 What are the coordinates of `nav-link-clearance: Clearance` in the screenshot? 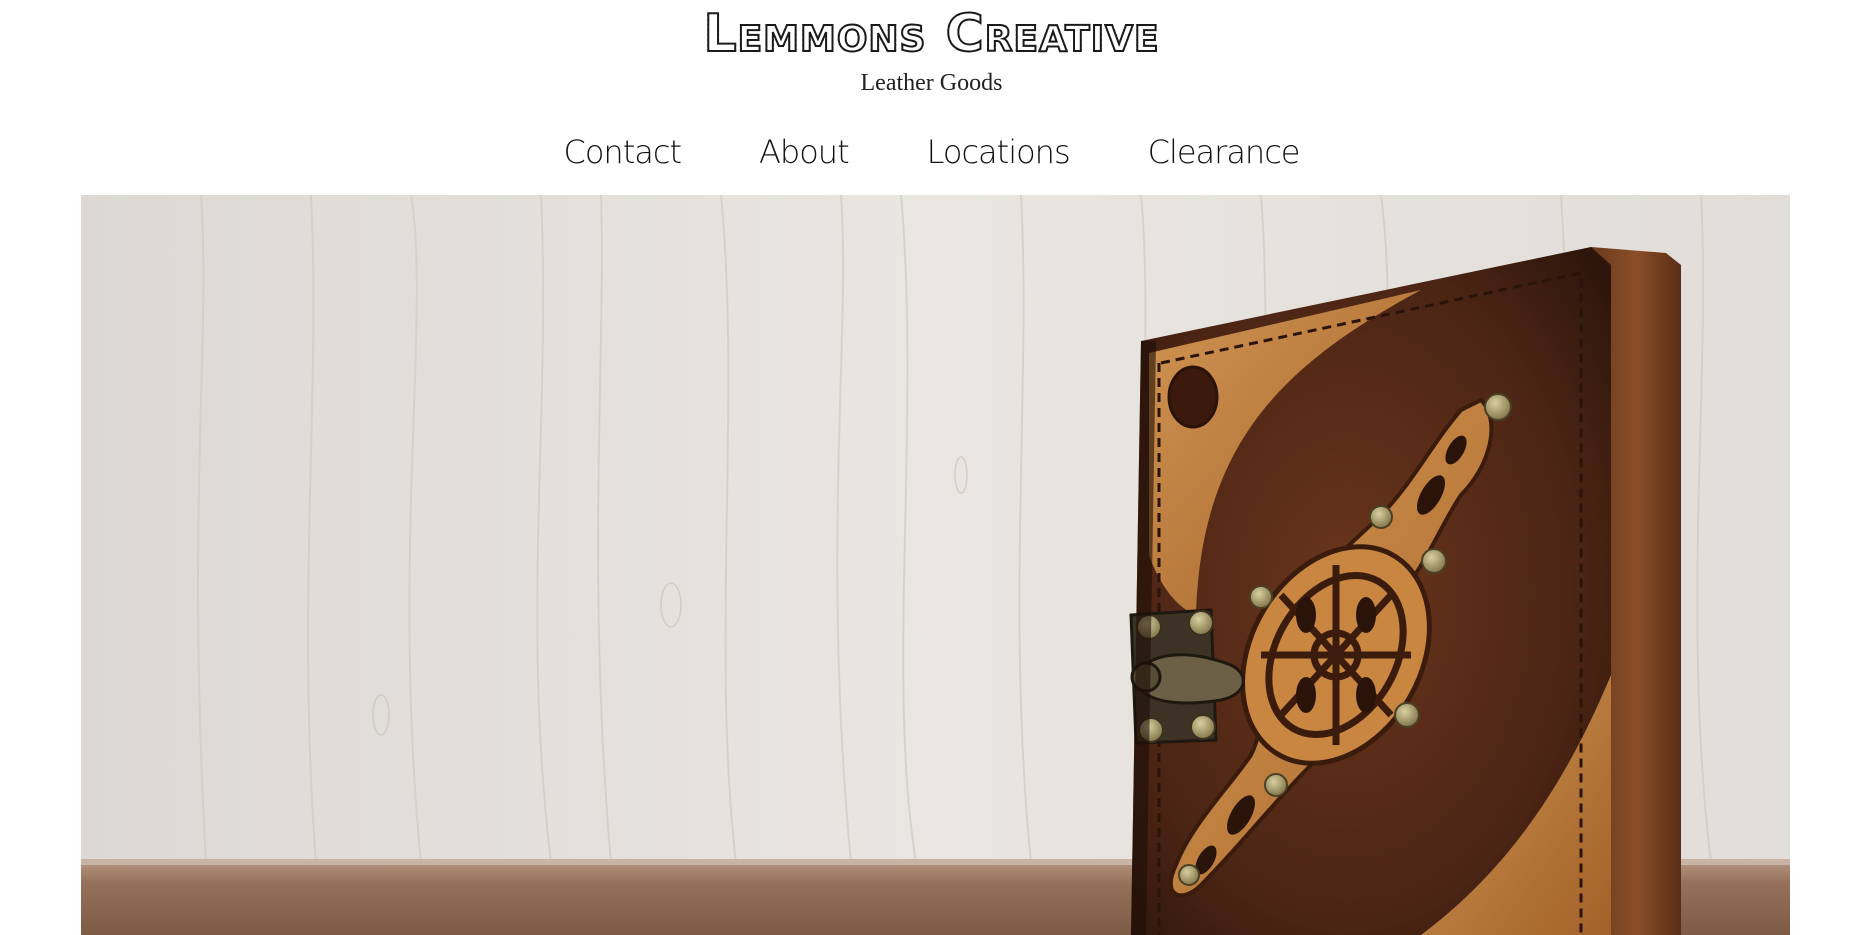 It's located at (1224, 152).